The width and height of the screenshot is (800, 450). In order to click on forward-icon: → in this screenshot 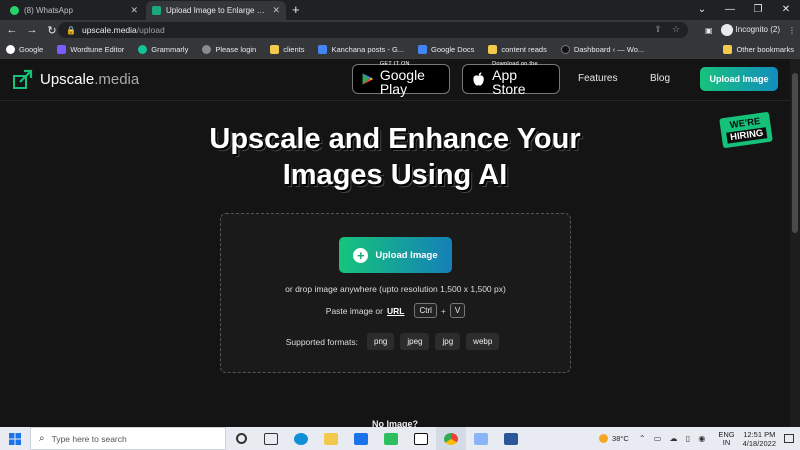, I will do `click(32, 30)`.